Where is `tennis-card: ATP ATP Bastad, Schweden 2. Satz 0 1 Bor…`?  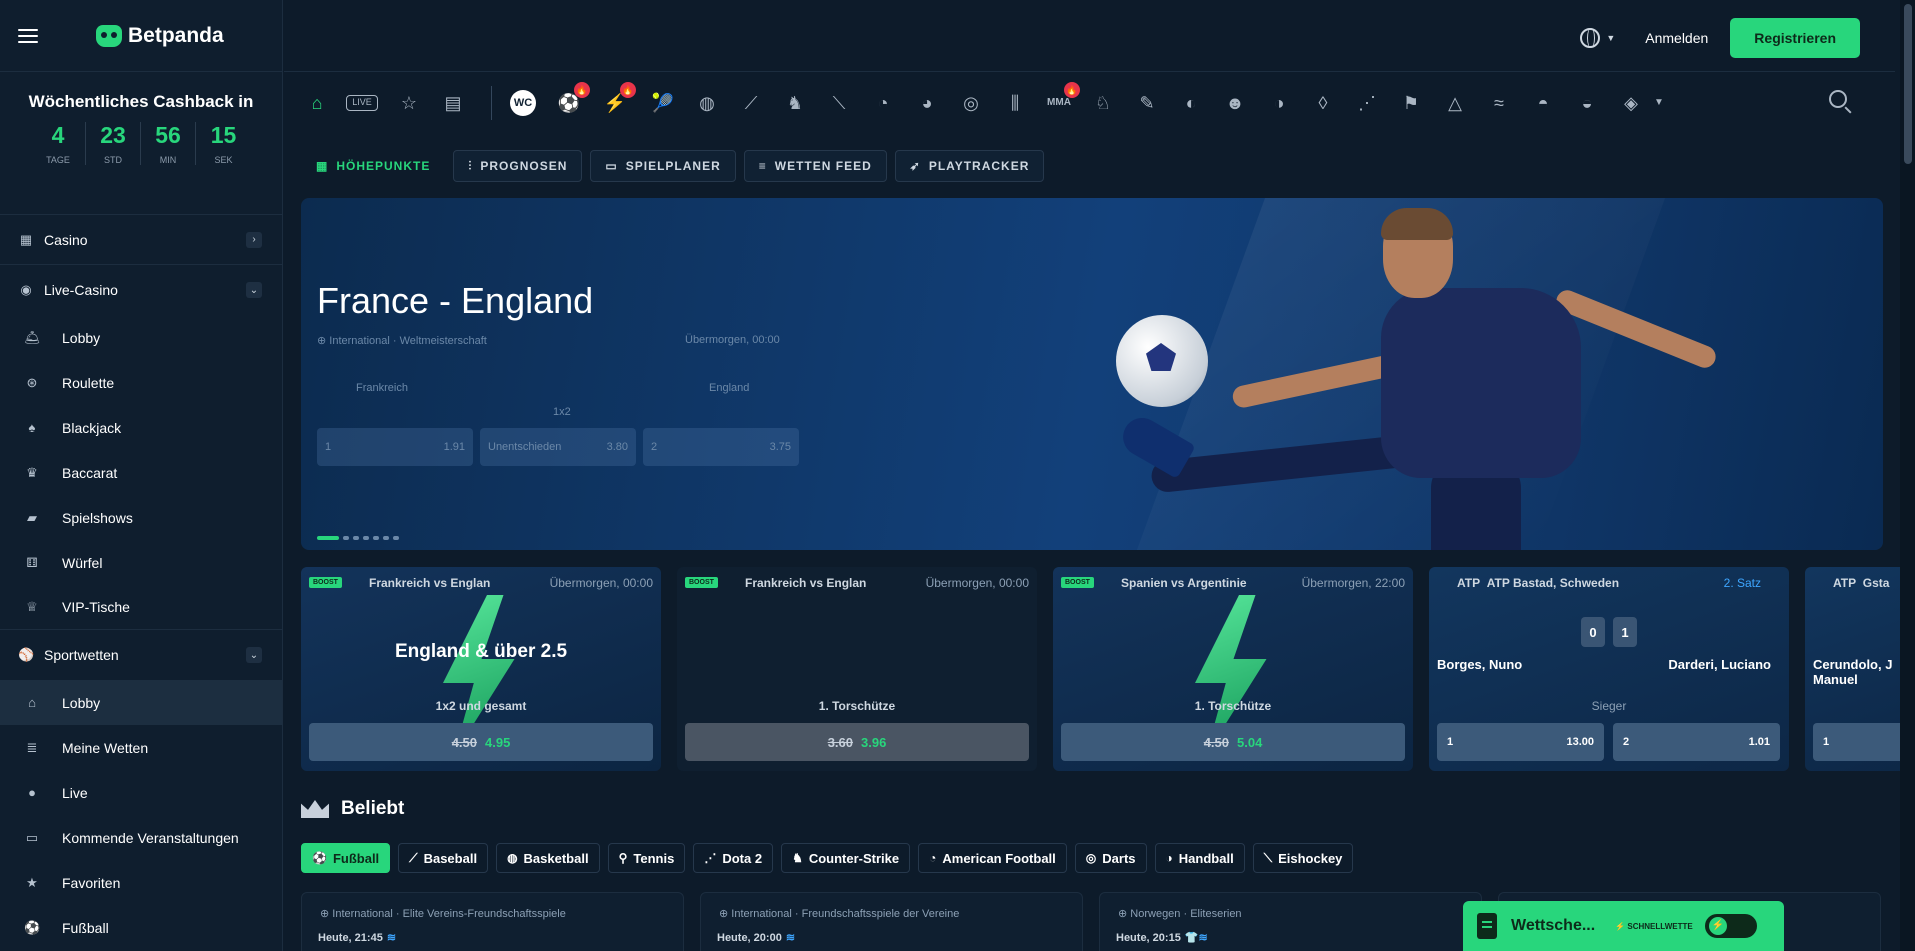
tennis-card: ATP ATP Bastad, Schweden 2. Satz 0 1 Bor… is located at coordinates (1609, 669).